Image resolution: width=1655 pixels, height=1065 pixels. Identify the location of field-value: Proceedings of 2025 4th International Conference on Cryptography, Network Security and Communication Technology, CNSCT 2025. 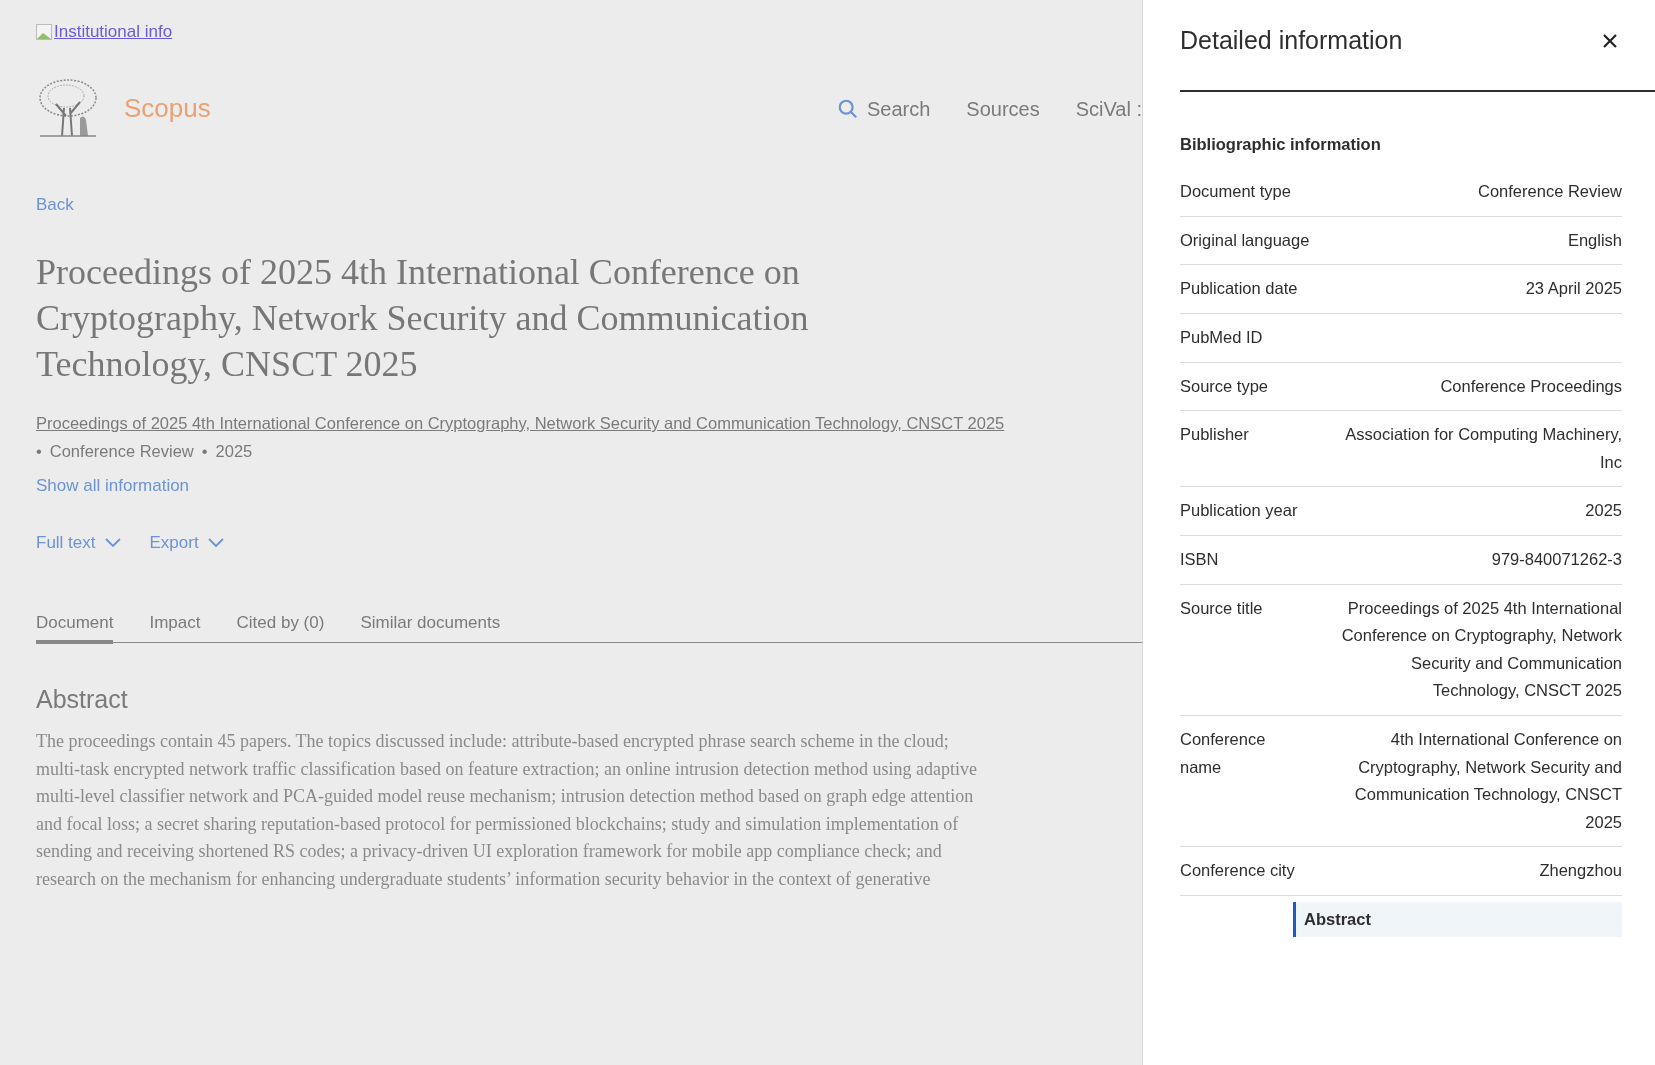
(1481, 649).